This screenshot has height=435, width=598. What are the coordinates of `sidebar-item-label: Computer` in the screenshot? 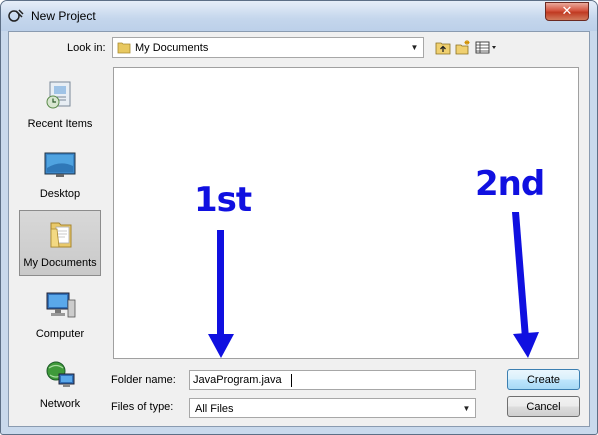 It's located at (60, 334).